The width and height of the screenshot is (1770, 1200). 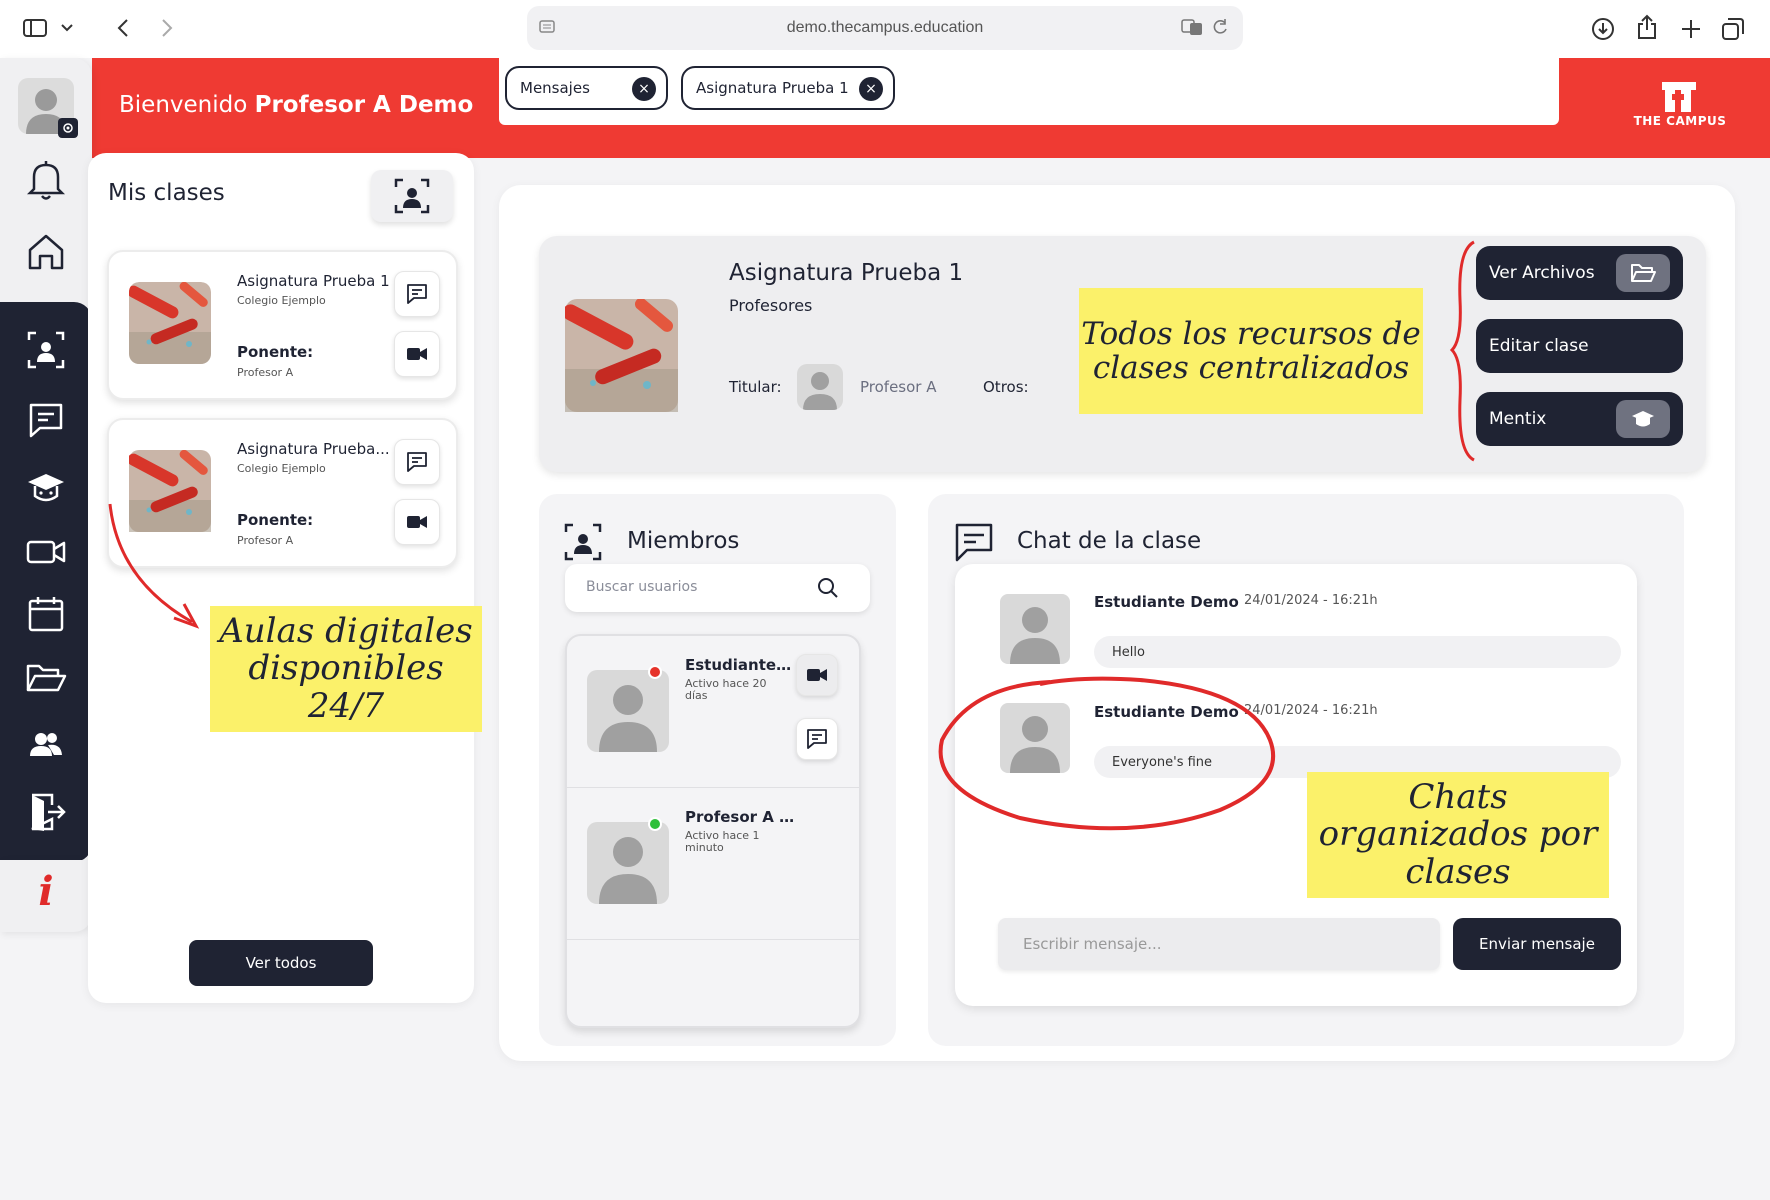 I want to click on tab-asignatura: Asignatura Prueba 1 ×, so click(x=788, y=88).